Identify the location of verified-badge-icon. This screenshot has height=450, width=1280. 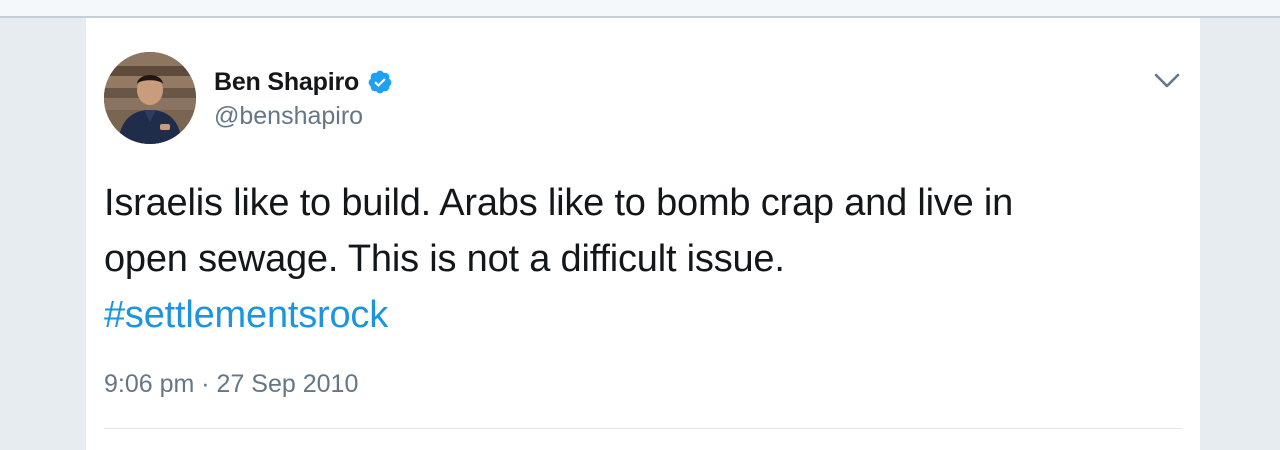
(380, 82).